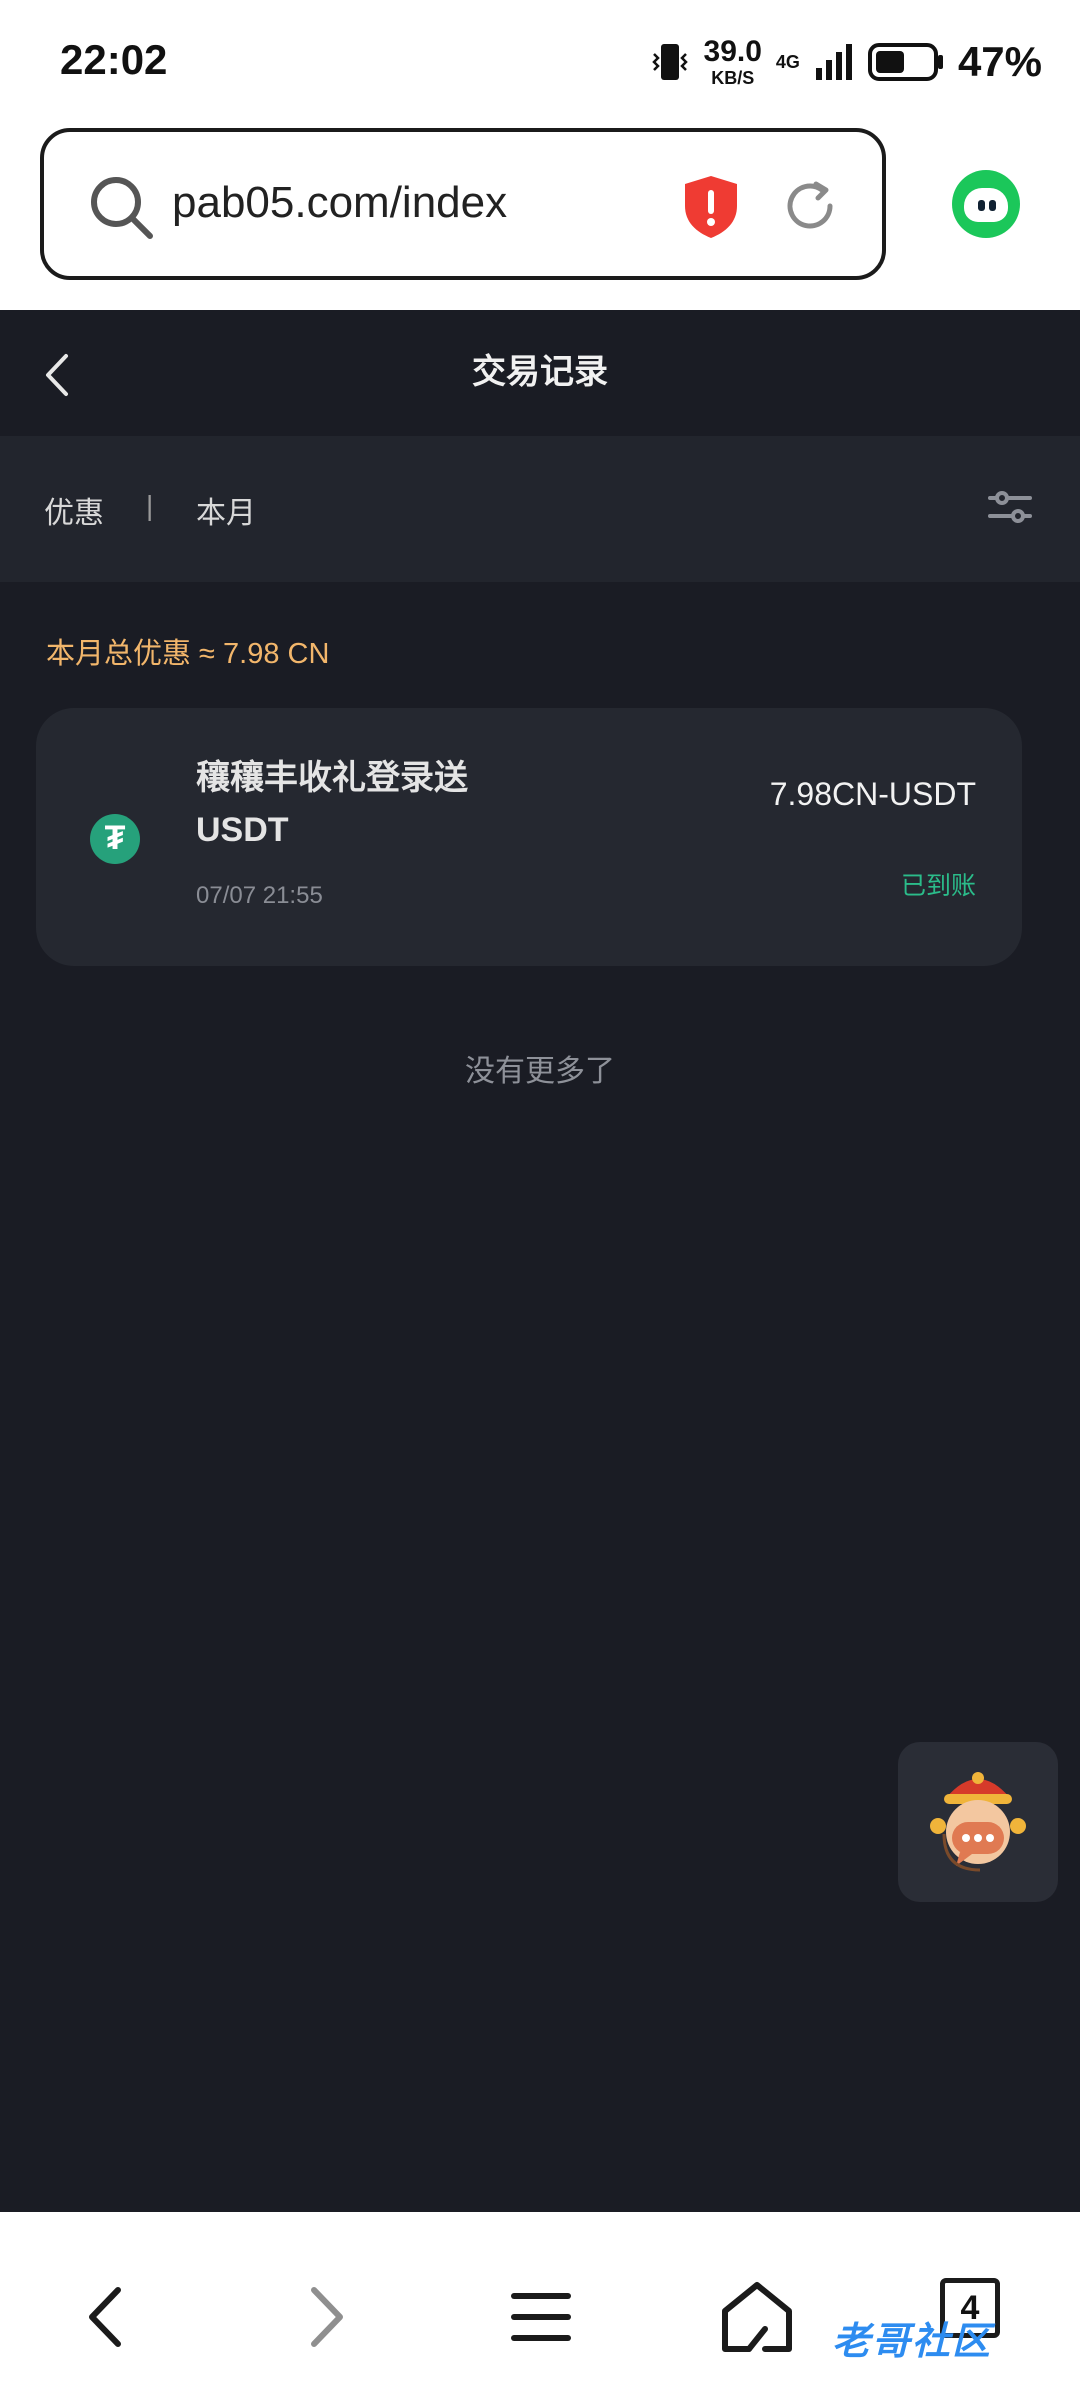 The width and height of the screenshot is (1080, 2400). I want to click on app-avatar-icon, so click(986, 204).